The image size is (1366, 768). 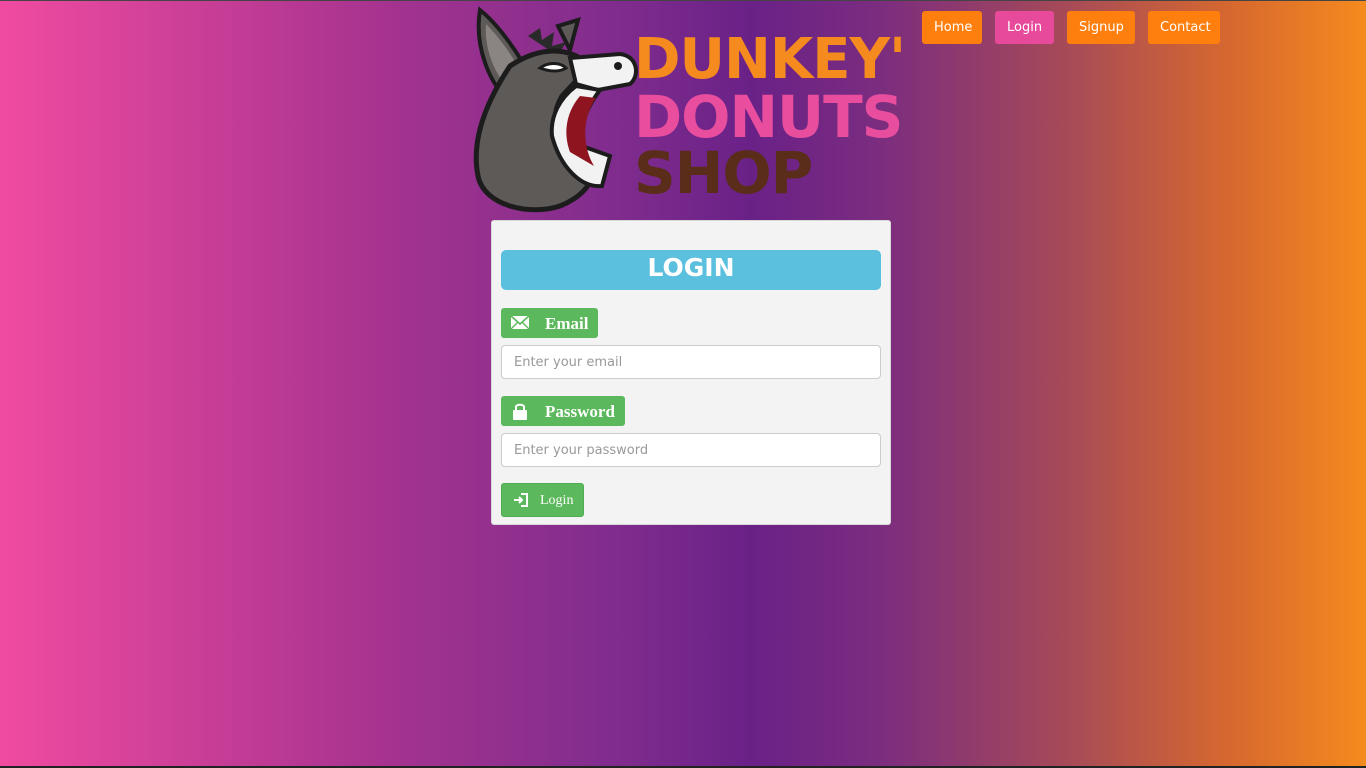 What do you see at coordinates (567, 323) in the screenshot?
I see `email-label-text: Email` at bounding box center [567, 323].